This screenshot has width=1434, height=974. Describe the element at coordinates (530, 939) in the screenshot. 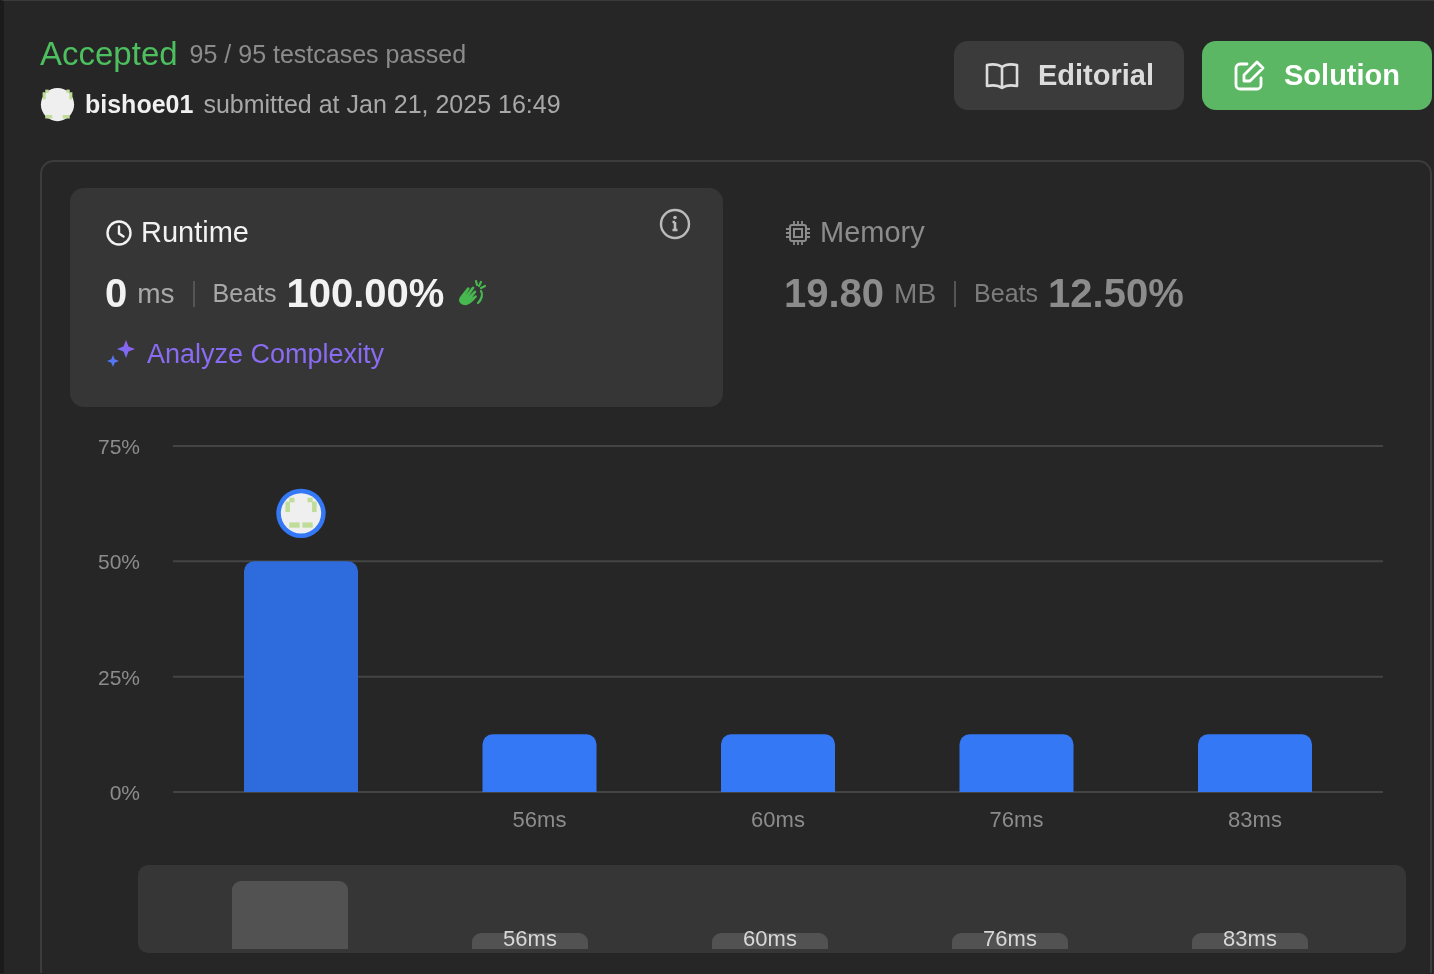

I see `range-label: 56ms` at that location.